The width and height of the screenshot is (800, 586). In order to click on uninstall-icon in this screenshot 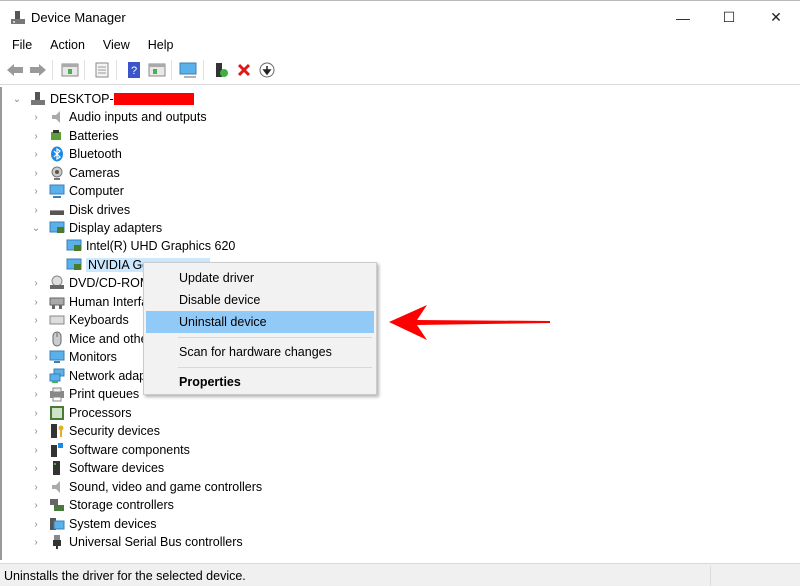, I will do `click(244, 70)`.